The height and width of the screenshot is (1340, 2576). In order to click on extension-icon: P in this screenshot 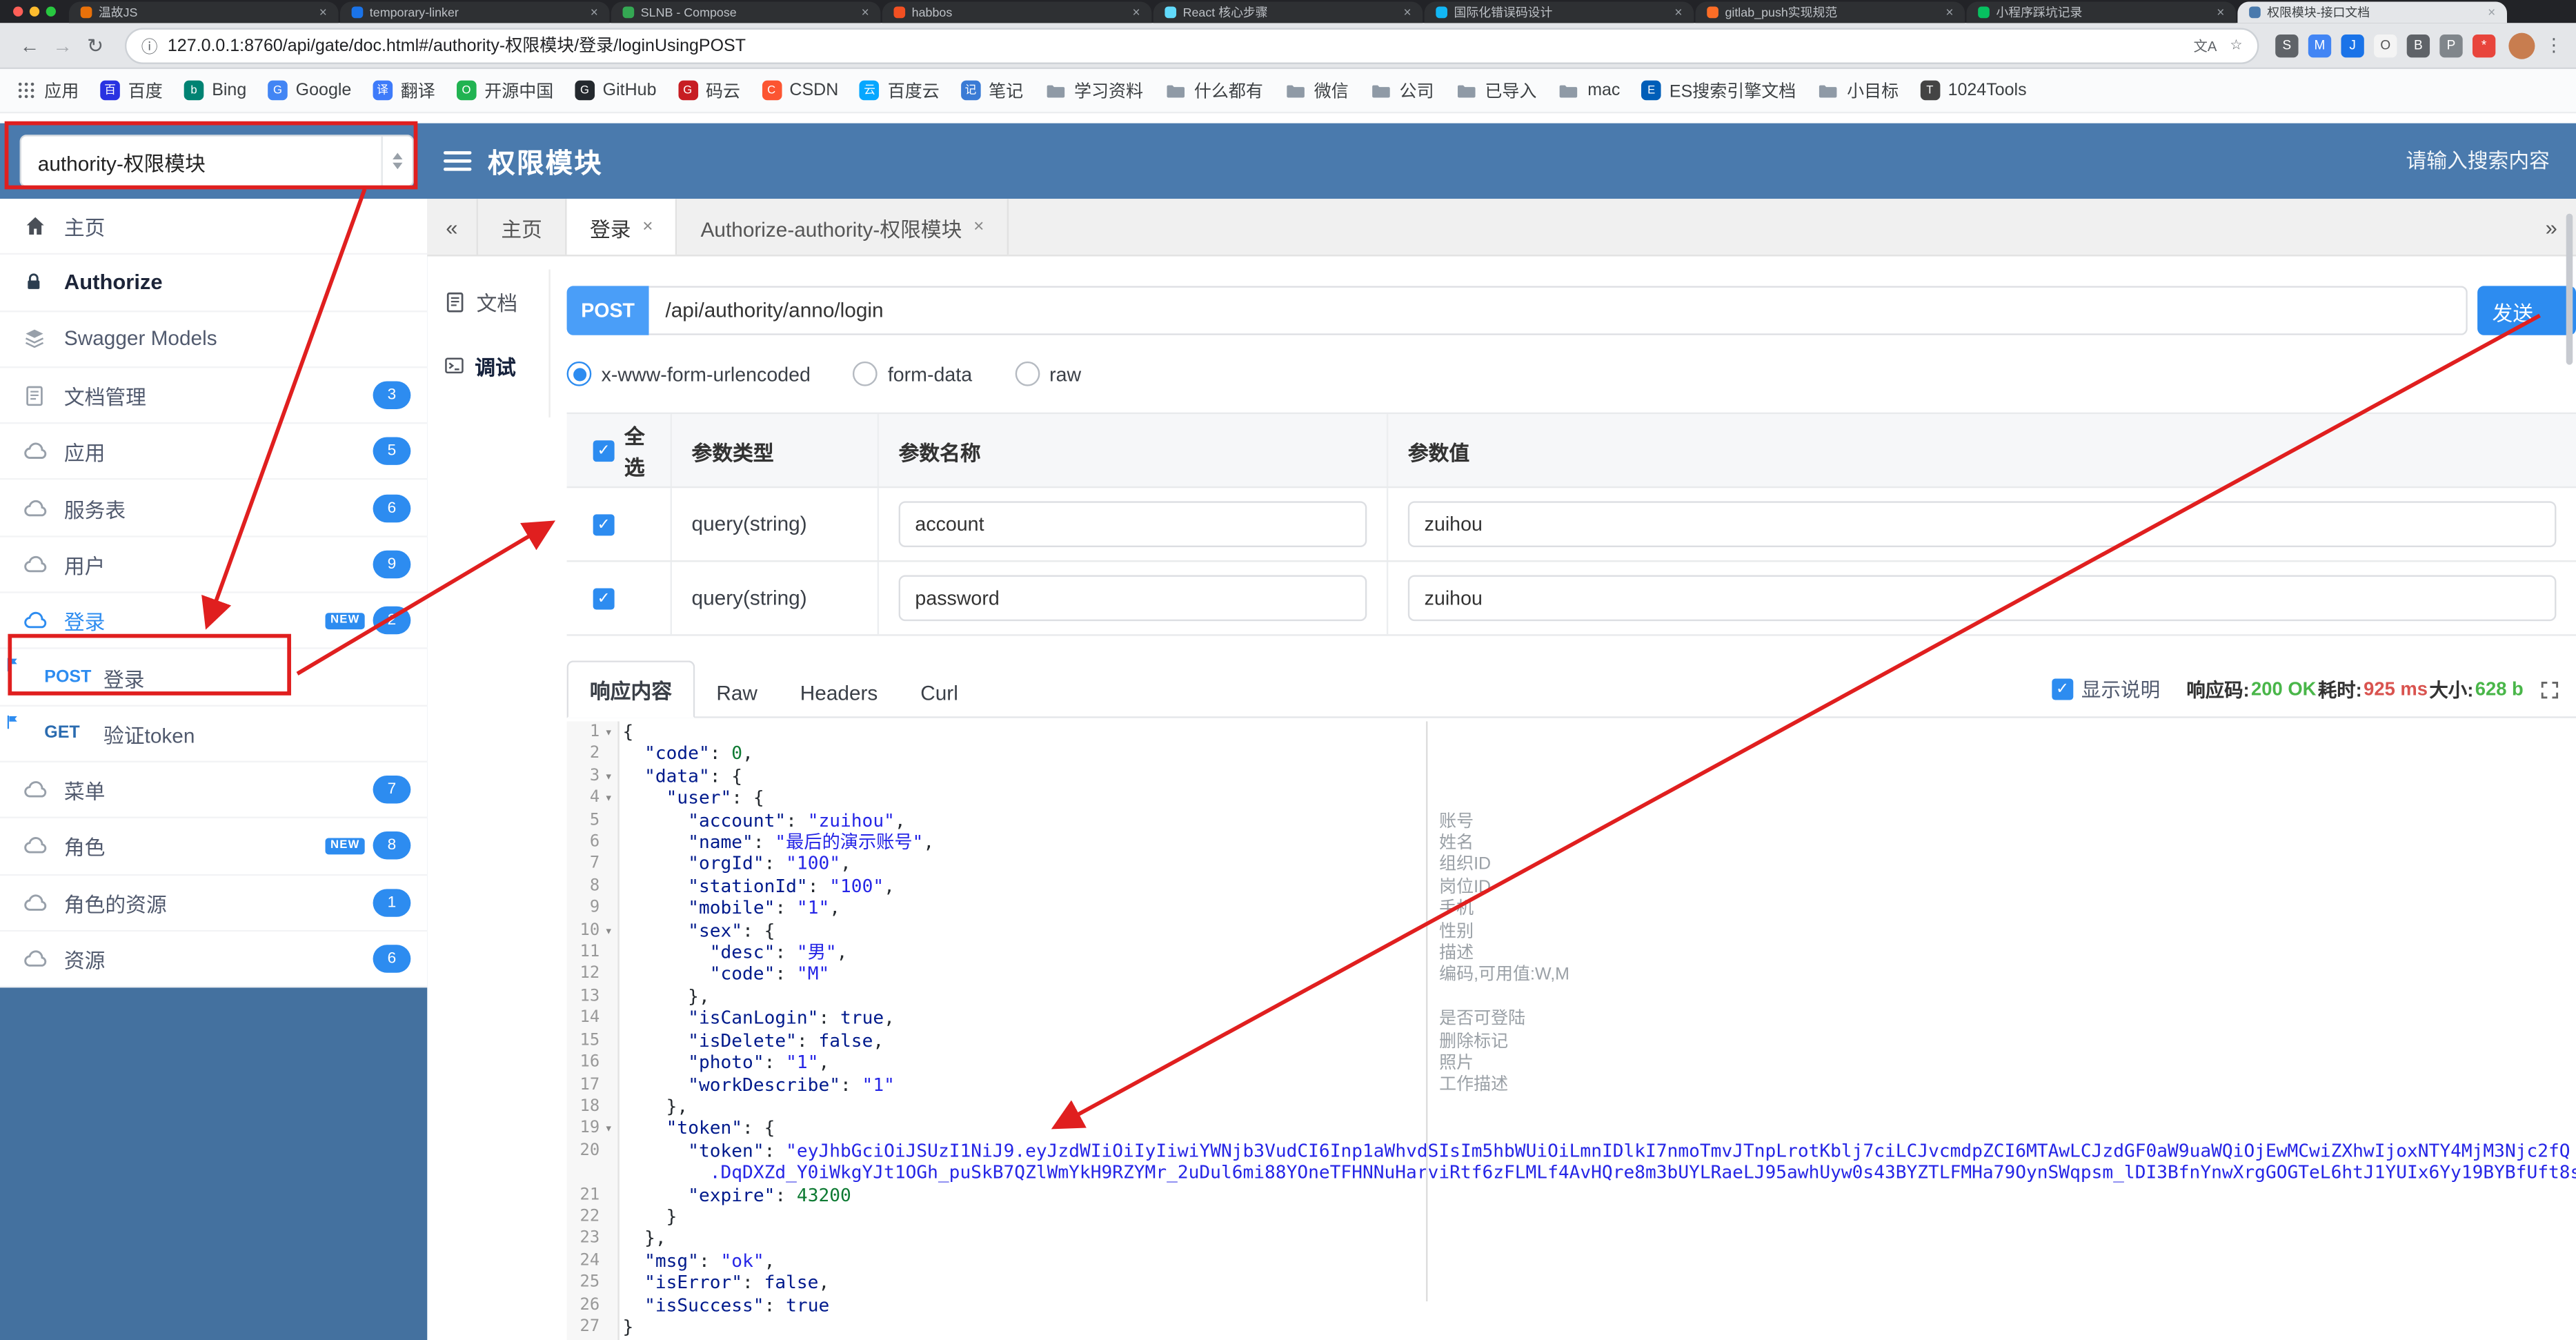, I will do `click(2451, 45)`.